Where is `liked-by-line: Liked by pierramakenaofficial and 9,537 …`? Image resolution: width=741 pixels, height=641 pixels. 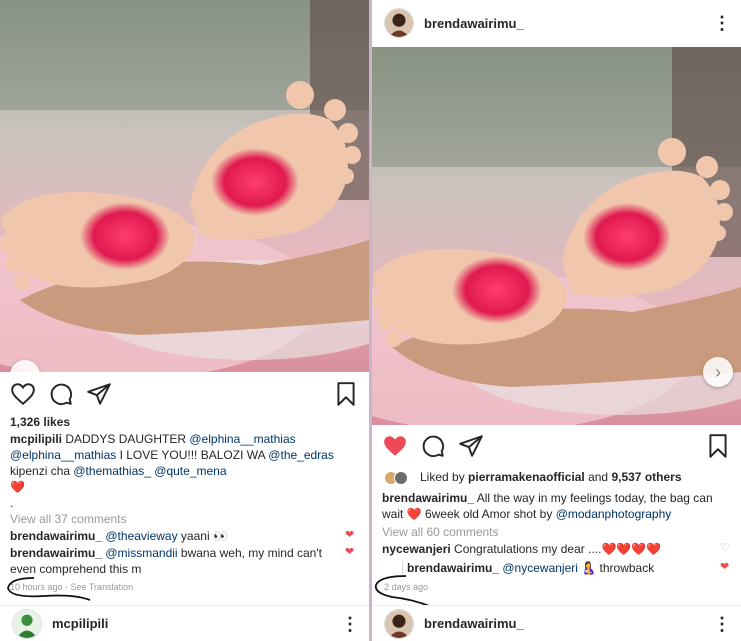
liked-by-line: Liked by pierramakenaofficial and 9,537 … is located at coordinates (560, 477).